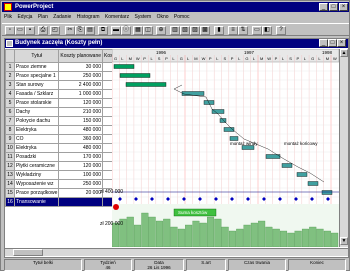  I want to click on col-header-planned: Koszty planowane, so click(81, 56).